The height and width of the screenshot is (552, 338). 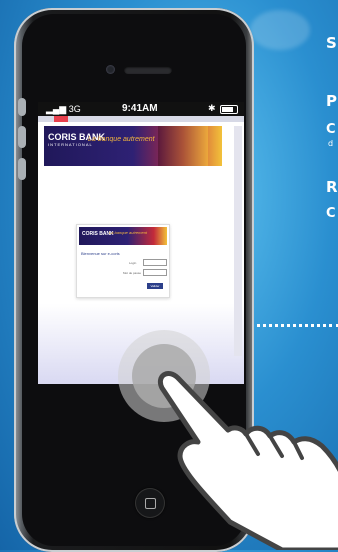 What do you see at coordinates (61, 119) in the screenshot?
I see `browser-tab` at bounding box center [61, 119].